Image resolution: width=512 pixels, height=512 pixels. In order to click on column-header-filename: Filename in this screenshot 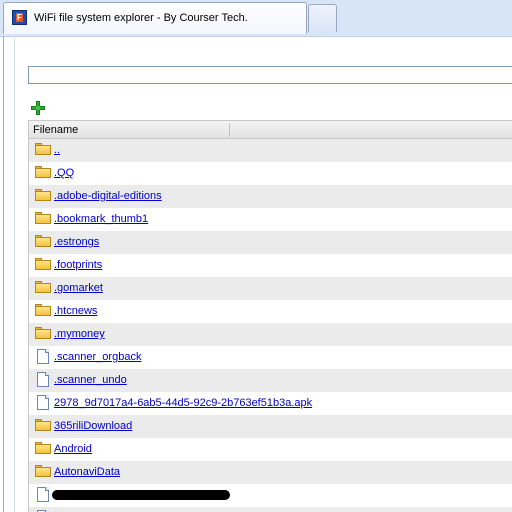, I will do `click(55, 130)`.